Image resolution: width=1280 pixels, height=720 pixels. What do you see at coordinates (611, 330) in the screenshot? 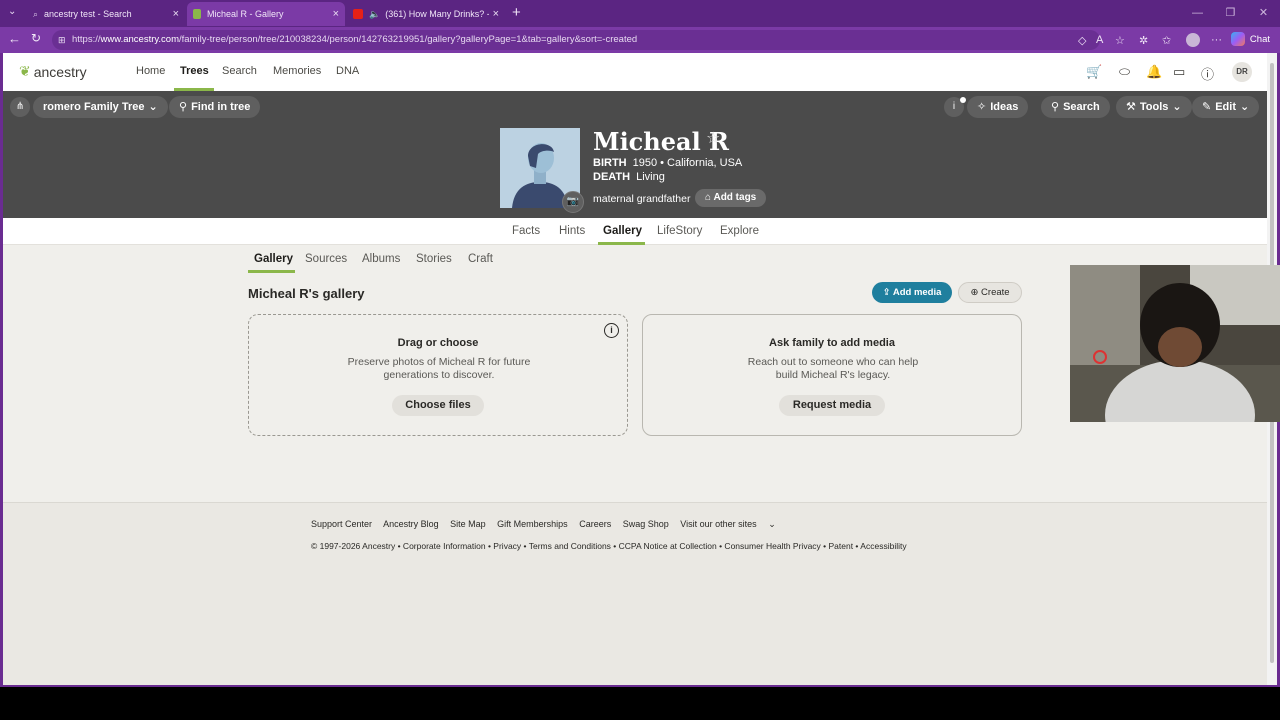
I see `info-icon: i` at bounding box center [611, 330].